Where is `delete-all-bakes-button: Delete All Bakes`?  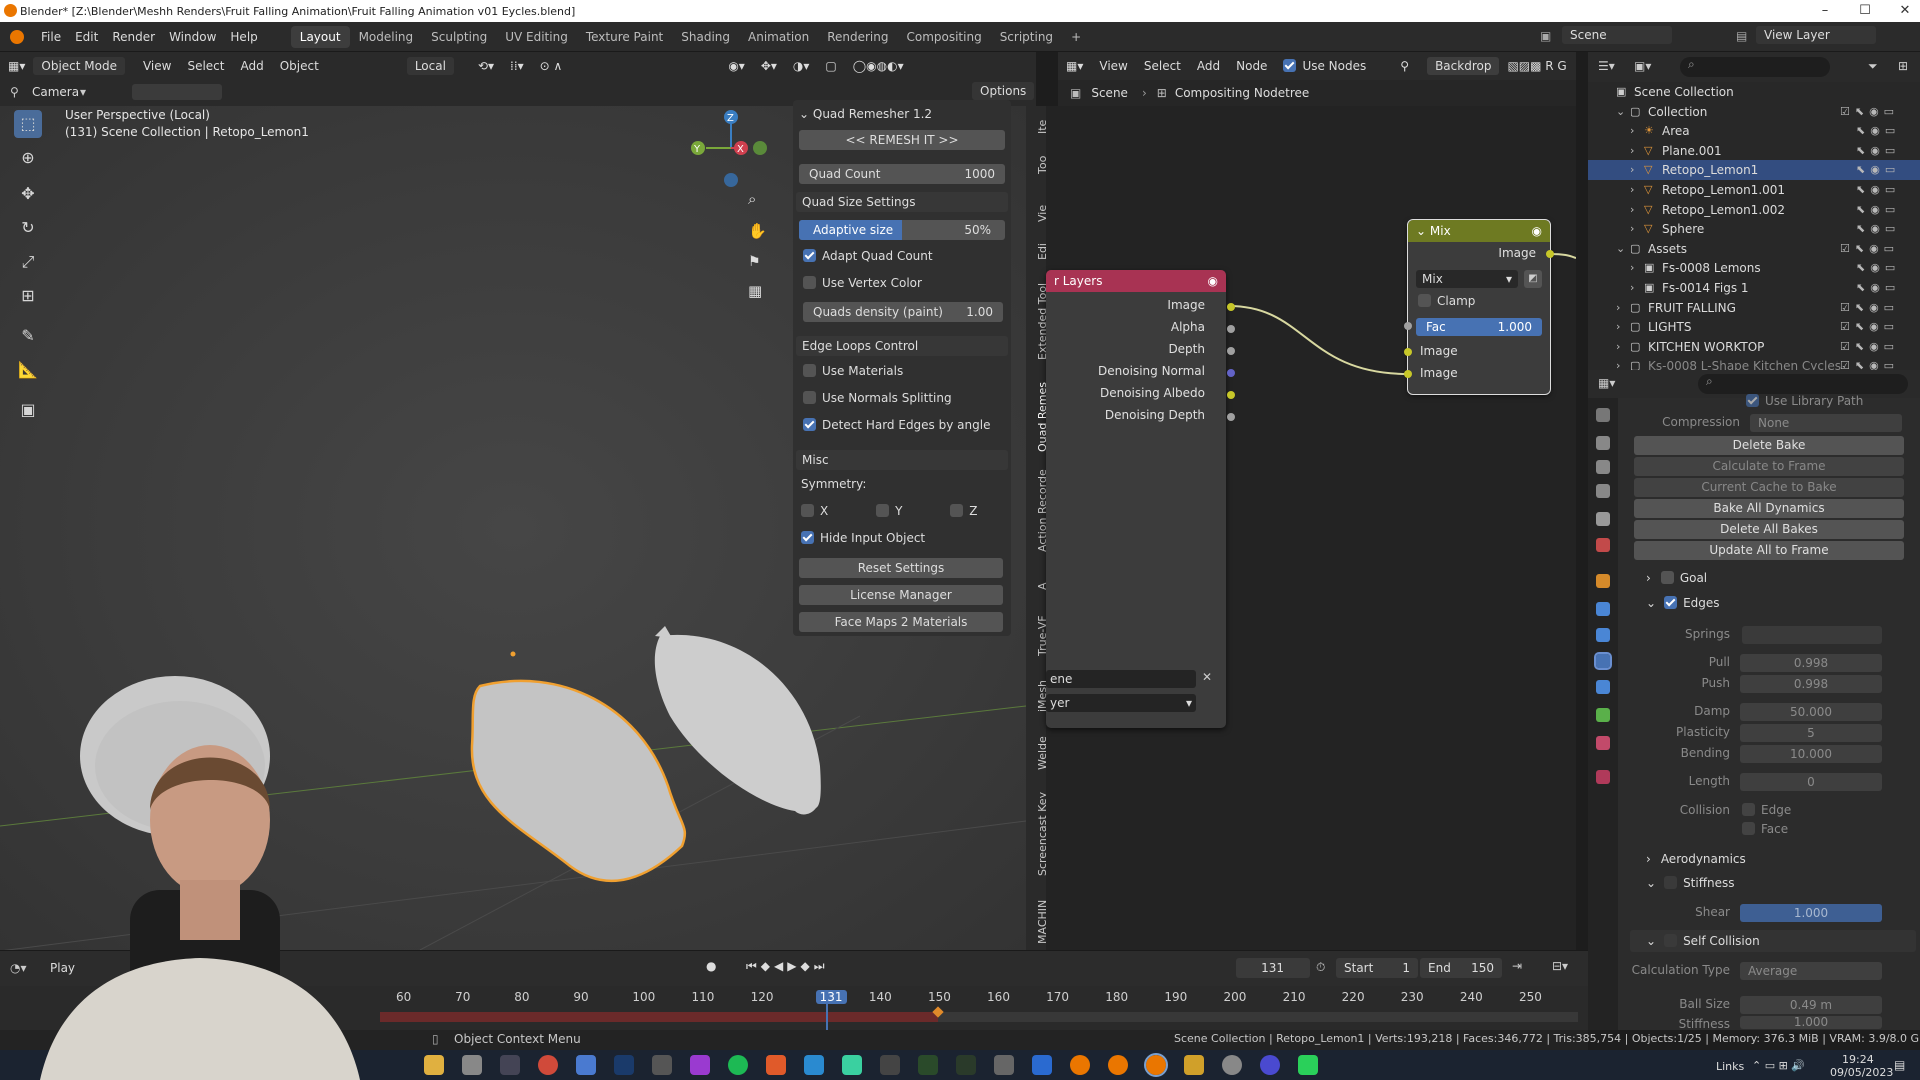
delete-all-bakes-button: Delete All Bakes is located at coordinates (1769, 529).